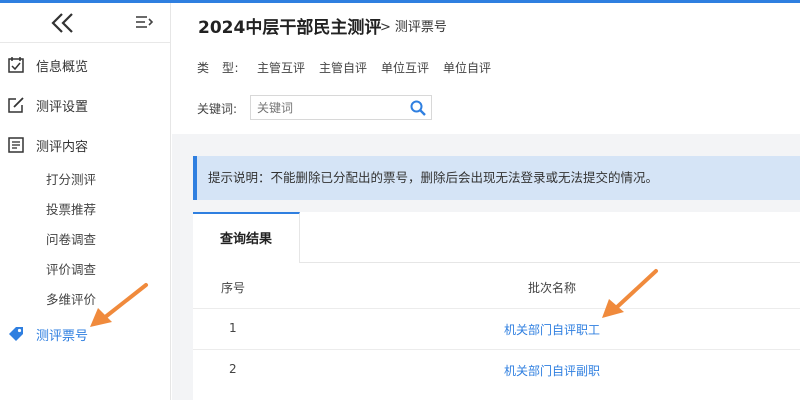 The width and height of the screenshot is (800, 400). Describe the element at coordinates (62, 336) in the screenshot. I see `sidebar-item-label: 测评票号` at that location.